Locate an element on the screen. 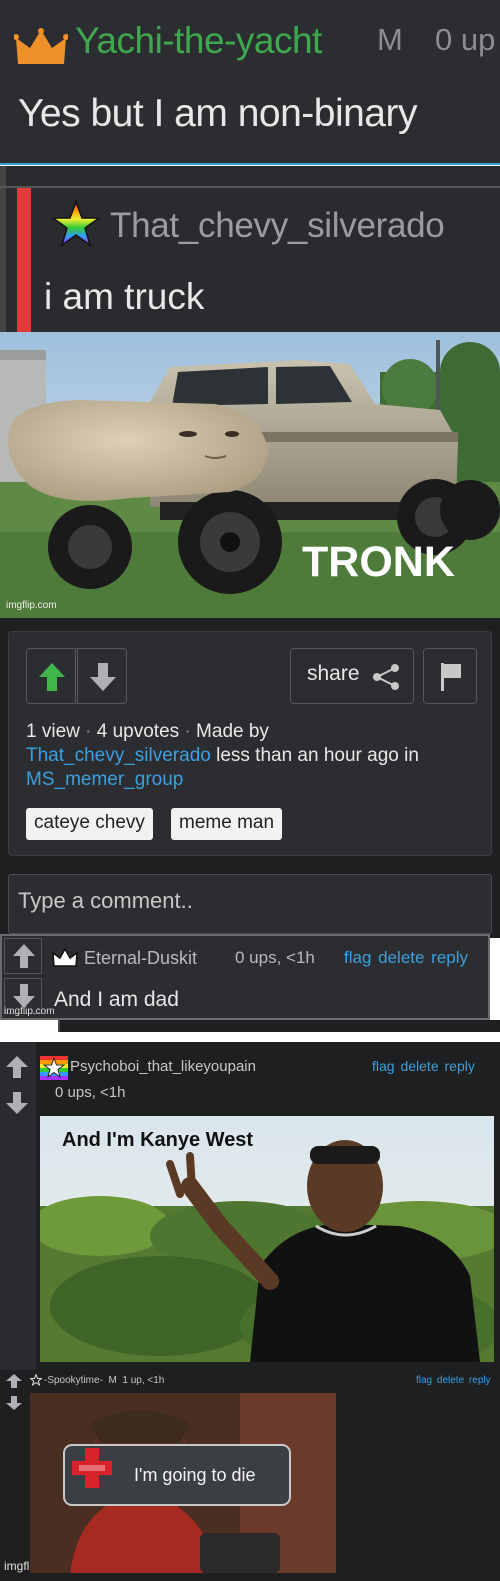 This screenshot has width=500, height=1581. post-meta-line1: 1 view · 4 upvotes · Made by is located at coordinates (147, 731).